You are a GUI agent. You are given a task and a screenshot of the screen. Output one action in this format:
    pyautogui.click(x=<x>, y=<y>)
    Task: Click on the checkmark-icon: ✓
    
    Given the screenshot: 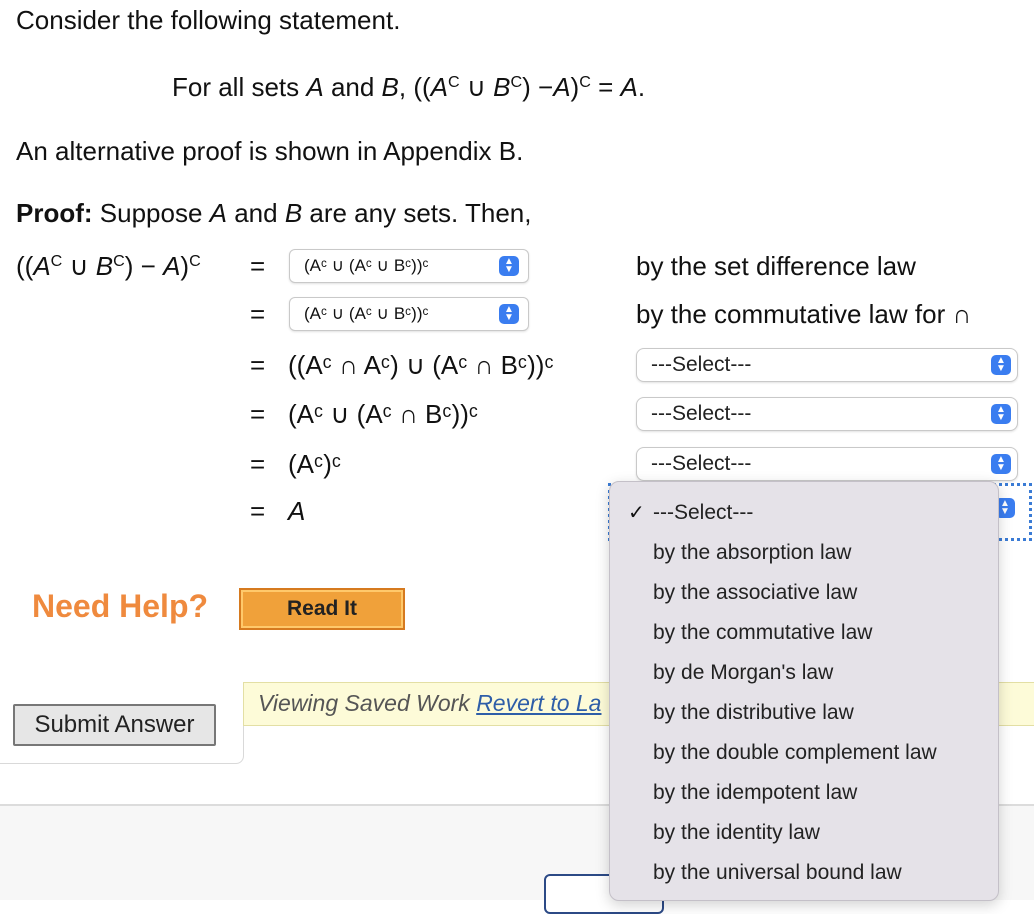 What is the action you would take?
    pyautogui.click(x=636, y=513)
    